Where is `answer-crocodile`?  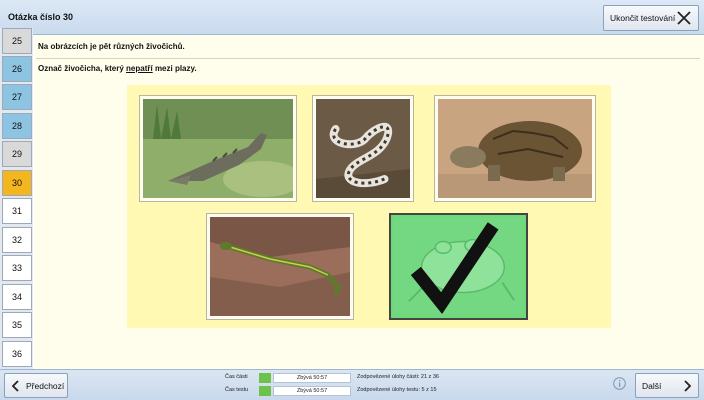 answer-crocodile is located at coordinates (218, 148).